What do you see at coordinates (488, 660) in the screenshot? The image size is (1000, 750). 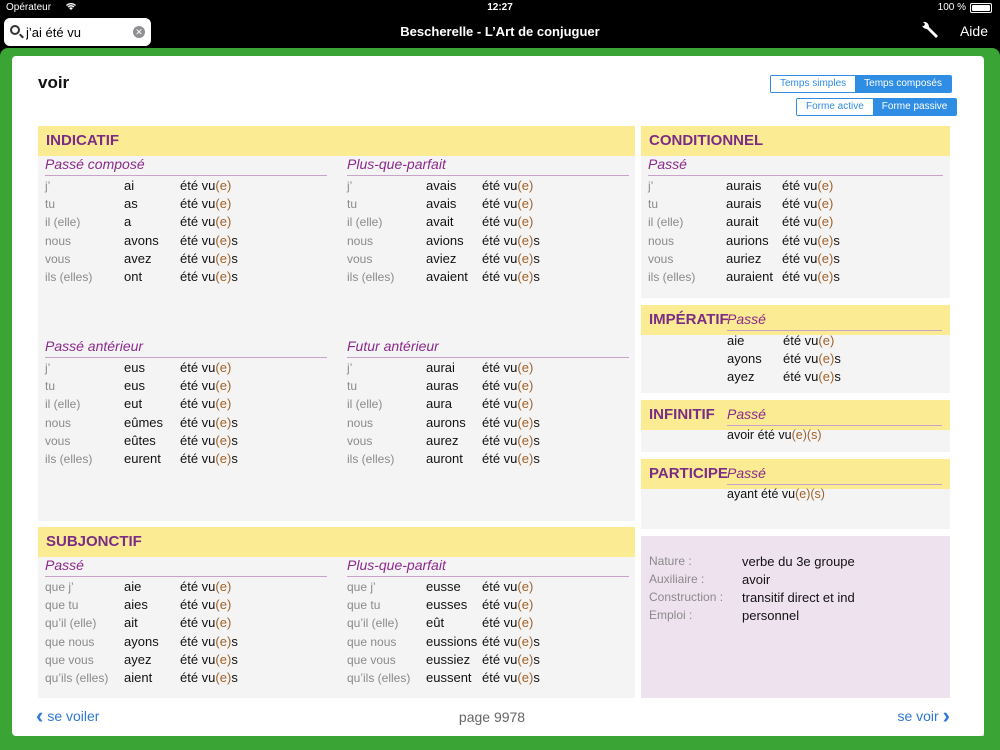 I see `conjugation-row: que vous eussiez été vu(e)s` at bounding box center [488, 660].